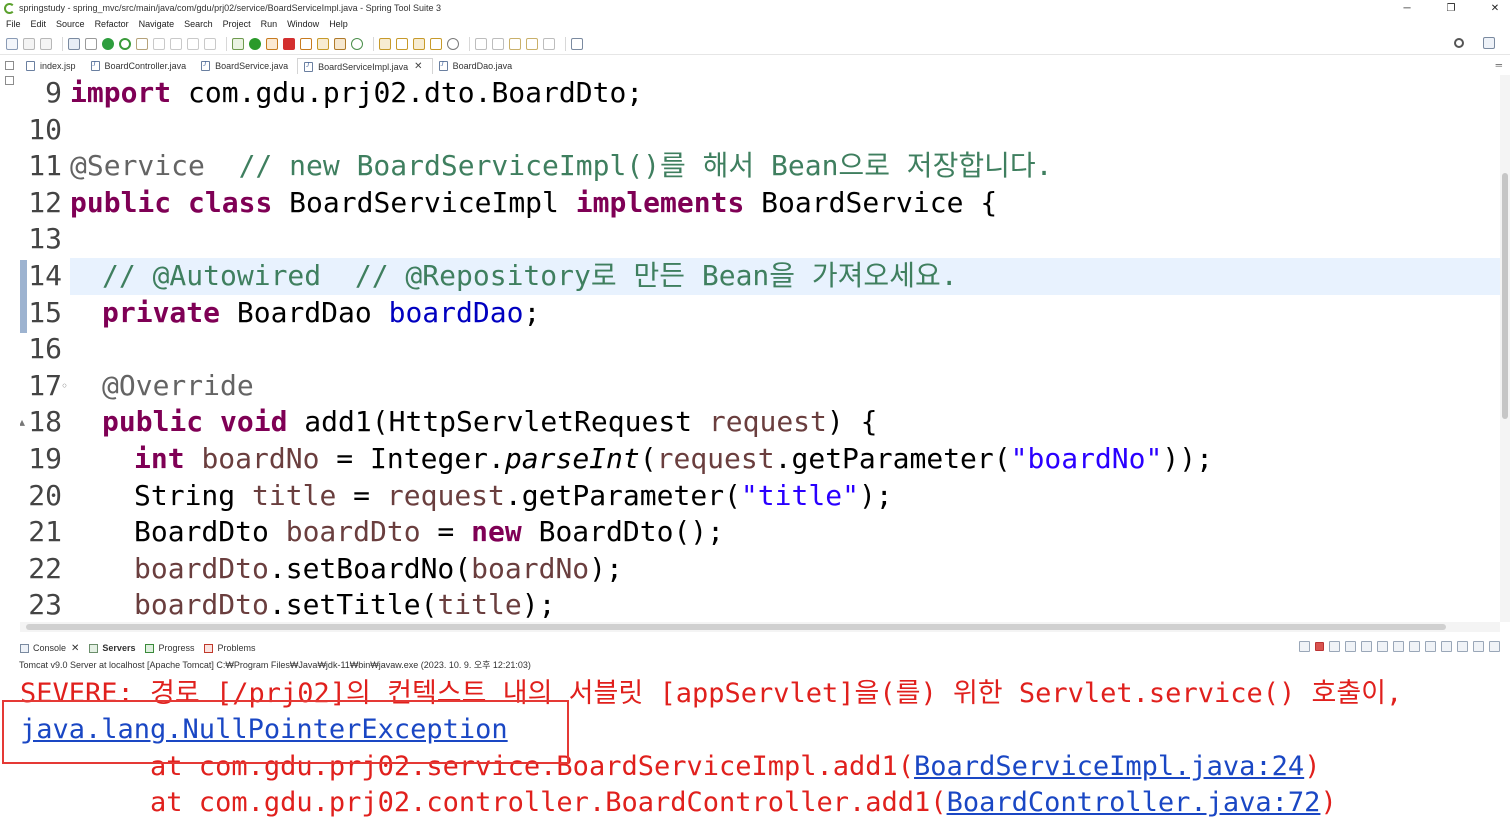 The height and width of the screenshot is (822, 1510). I want to click on line-number: 18, so click(45, 422).